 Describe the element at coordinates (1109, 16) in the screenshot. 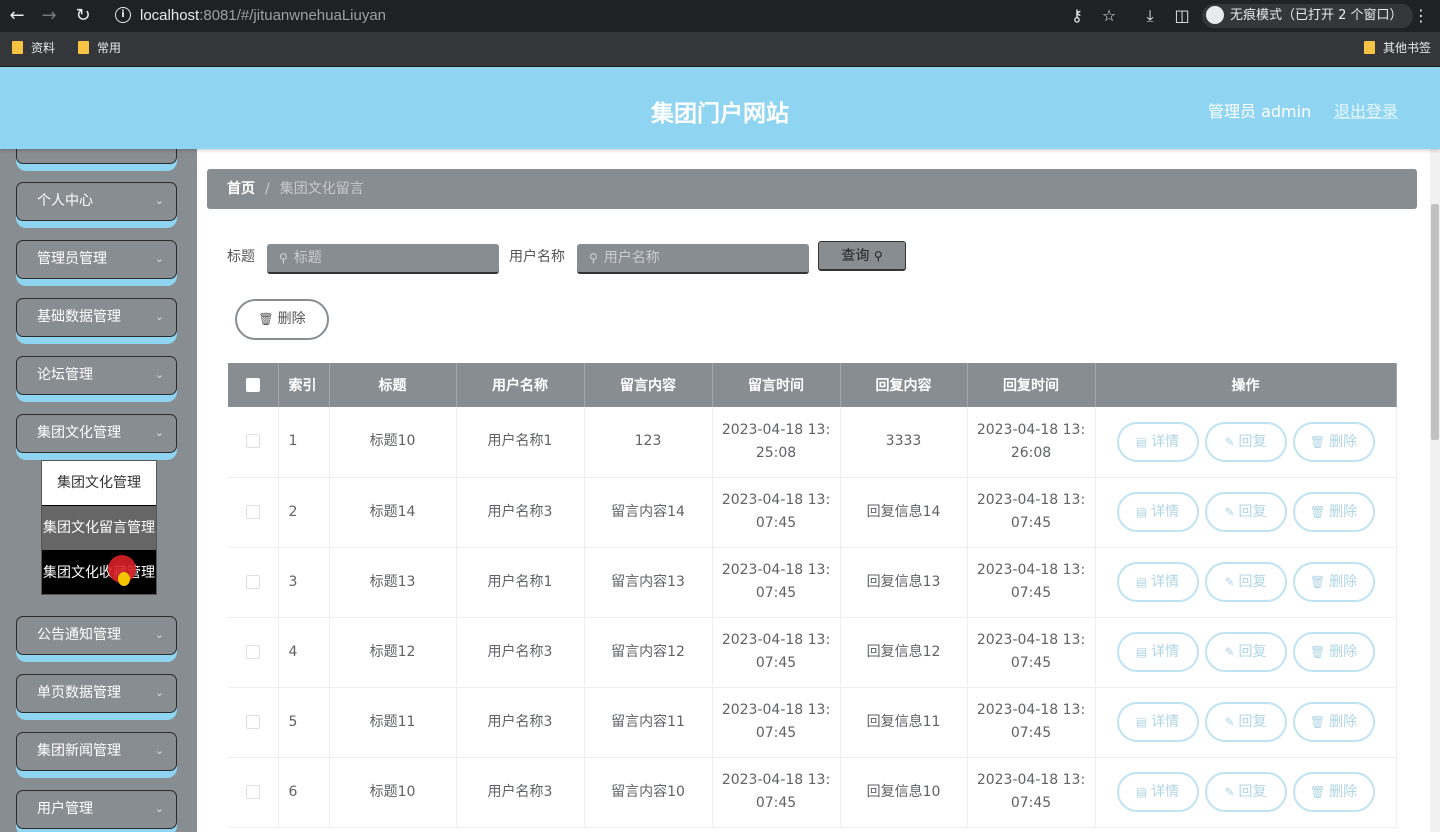

I see `star-icon: ☆` at that location.